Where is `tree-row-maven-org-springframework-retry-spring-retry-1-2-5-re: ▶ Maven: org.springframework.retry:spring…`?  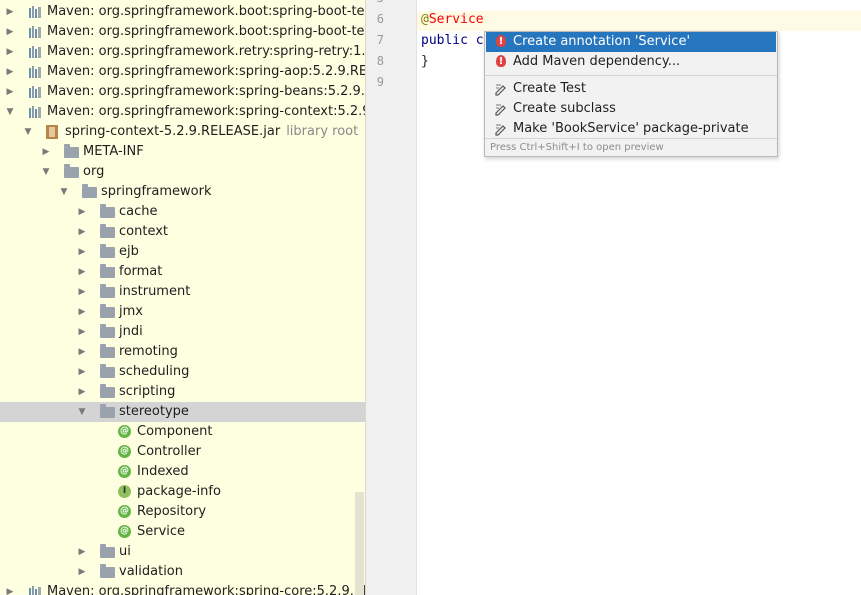
tree-row-maven-org-springframework-retry-spring-retry-1-2-5-re: ▶ Maven: org.springframework.retry:spring… is located at coordinates (182, 52).